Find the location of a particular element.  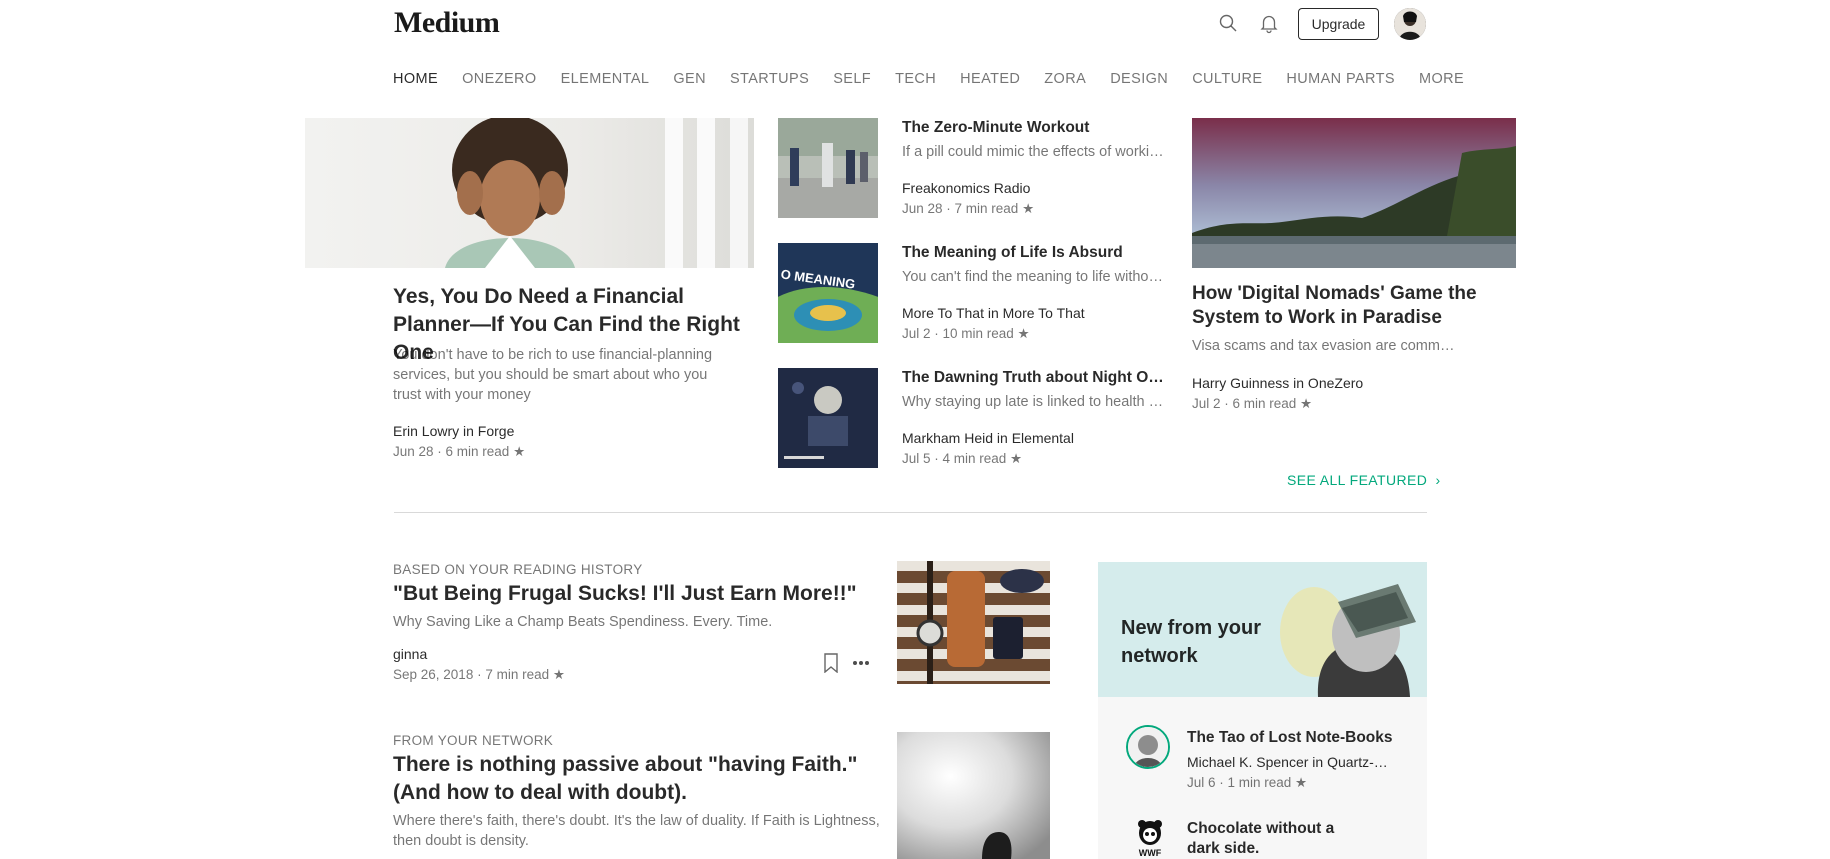

featured-main-image is located at coordinates (529, 193).